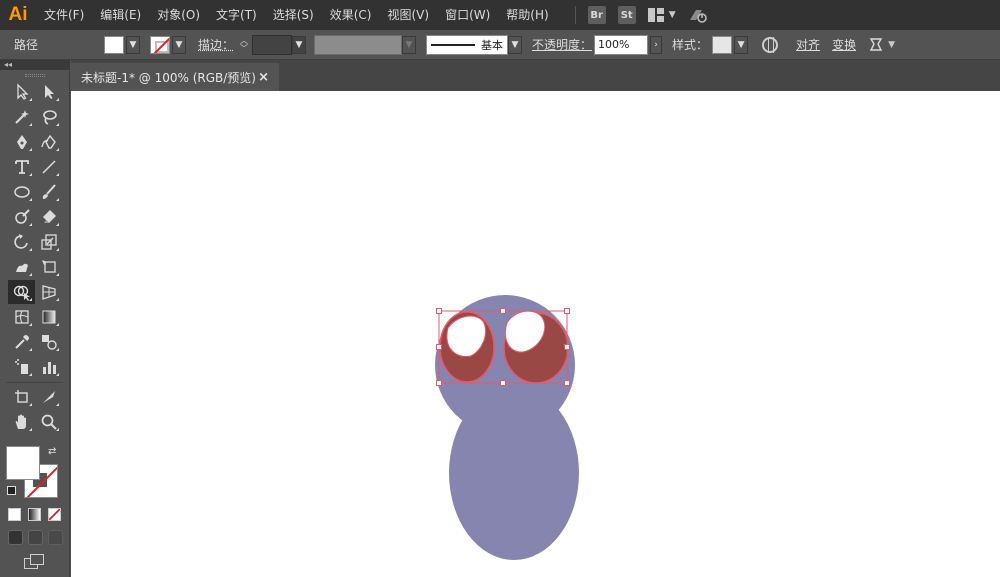 This screenshot has width=1000, height=577. I want to click on fill-dropdown: ▼, so click(133, 44).